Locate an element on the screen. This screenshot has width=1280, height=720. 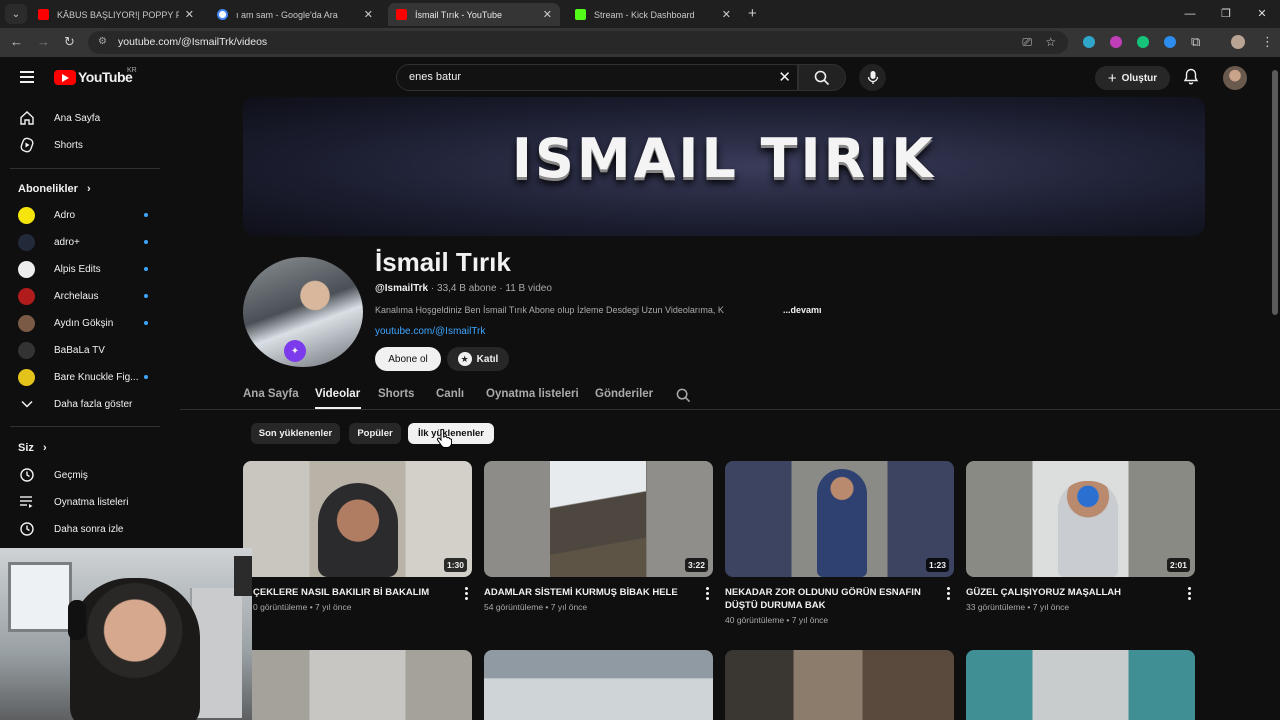
sidebar-item-history: Geçmiş is located at coordinates (88, 475).